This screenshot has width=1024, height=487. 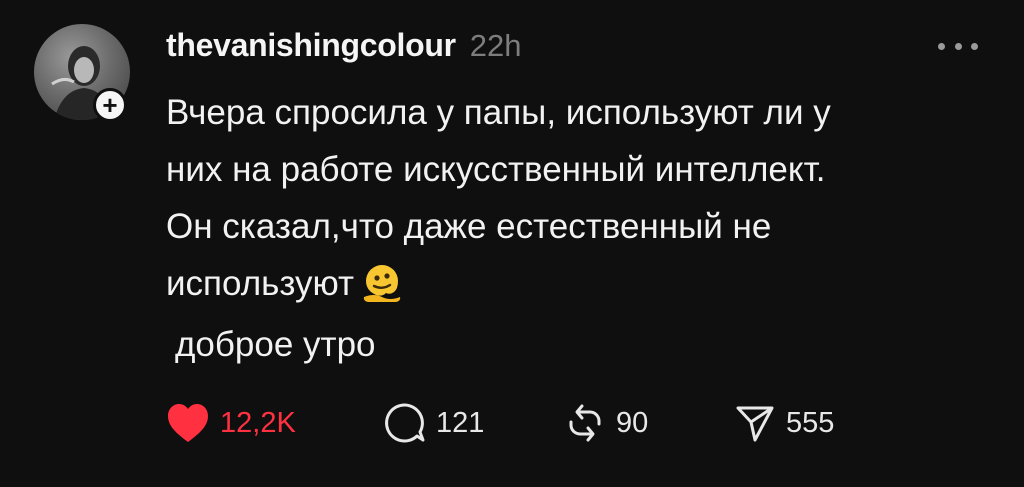 I want to click on repost-count: 90, so click(x=632, y=422).